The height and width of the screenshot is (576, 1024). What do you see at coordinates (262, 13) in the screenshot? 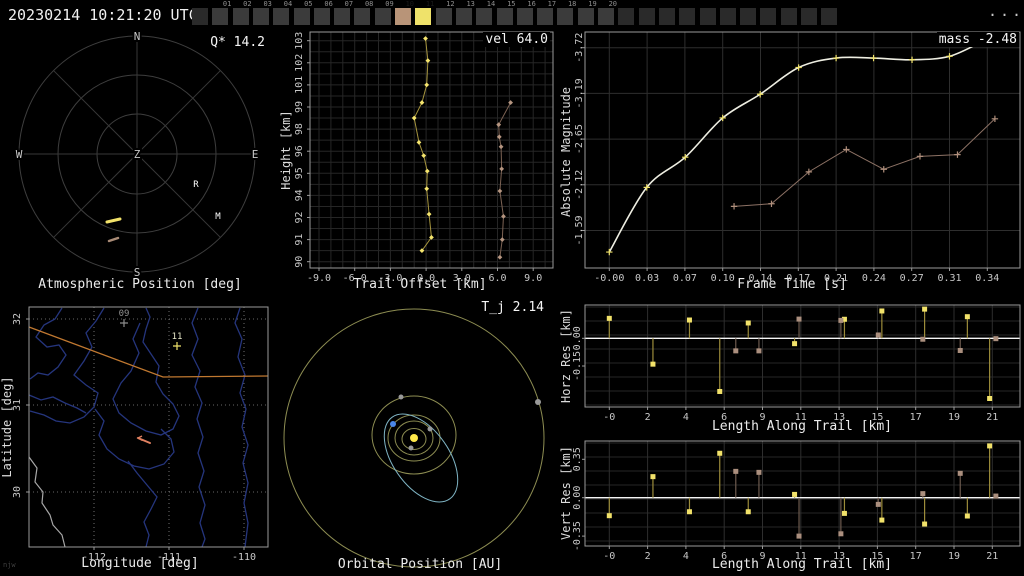
I see `frame-thumb-03: 03` at bounding box center [262, 13].